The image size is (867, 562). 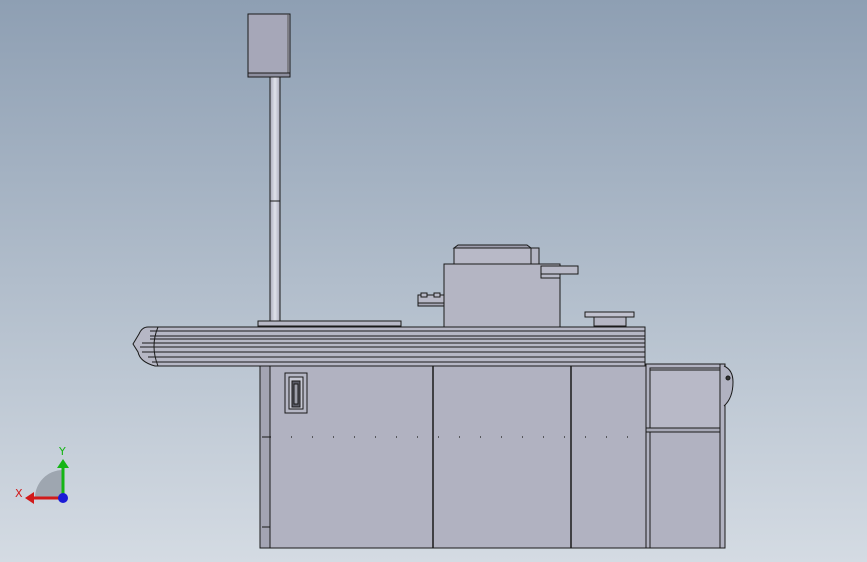 I want to click on conveyor-belt, so click(x=389, y=346).